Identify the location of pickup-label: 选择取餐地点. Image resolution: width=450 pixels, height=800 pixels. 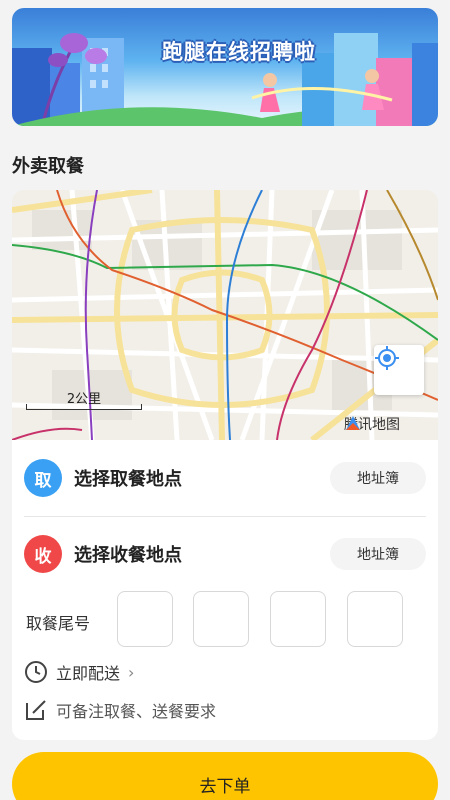
(128, 479).